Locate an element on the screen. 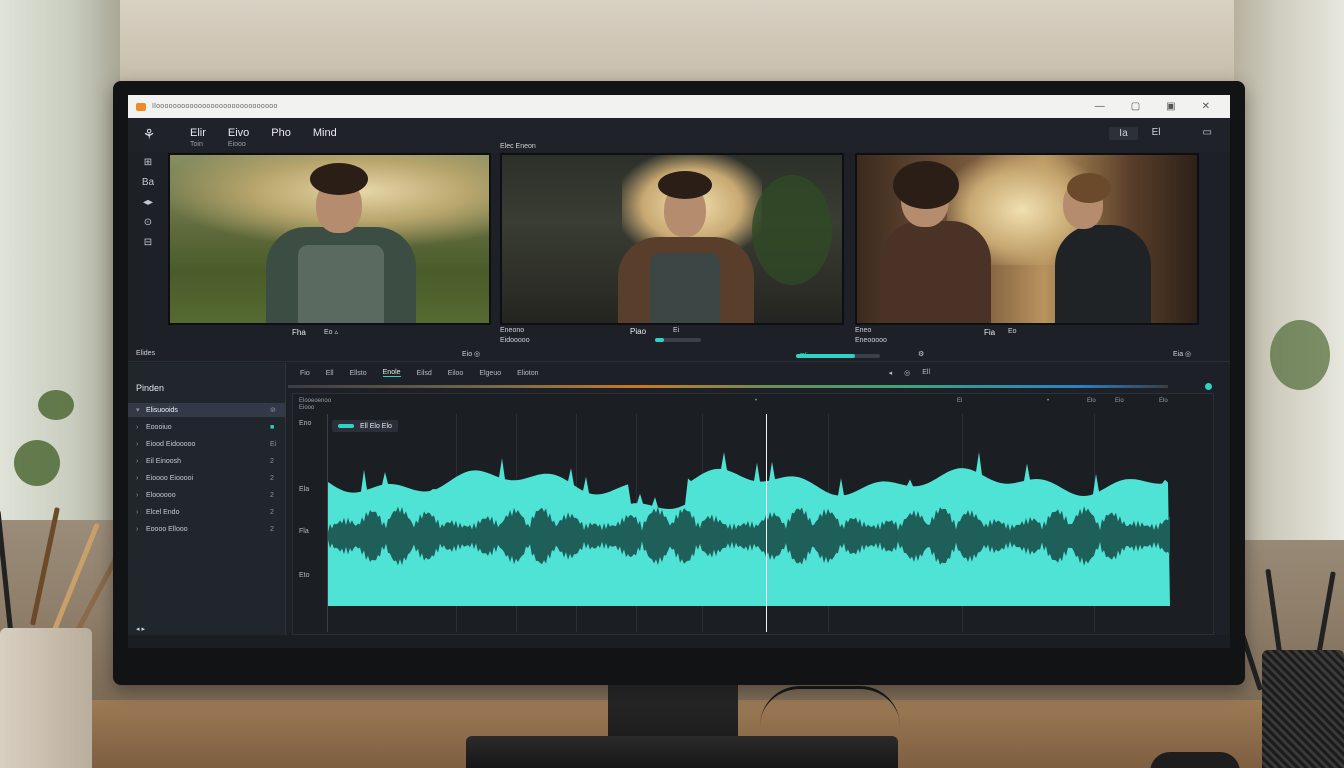  clip-2-caption-a: Eneono is located at coordinates (512, 330).